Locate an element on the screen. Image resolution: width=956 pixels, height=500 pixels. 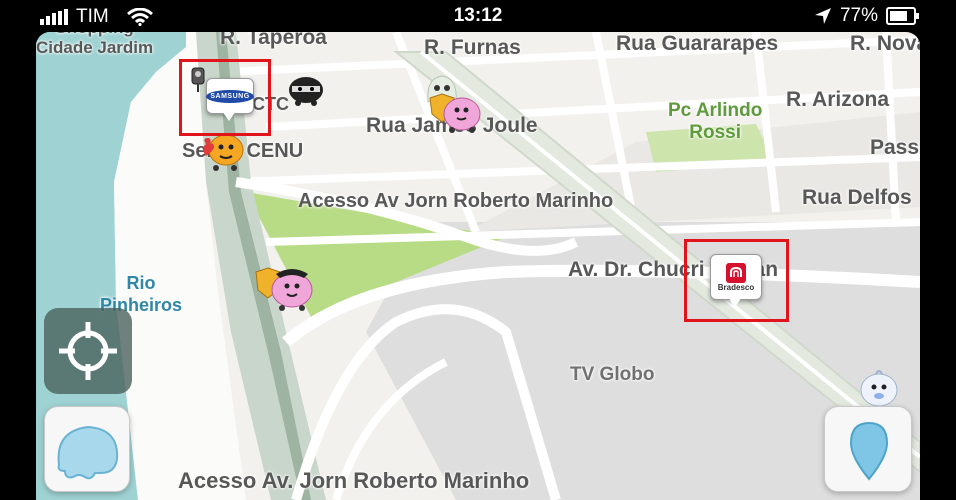
report-button is located at coordinates (868, 449).